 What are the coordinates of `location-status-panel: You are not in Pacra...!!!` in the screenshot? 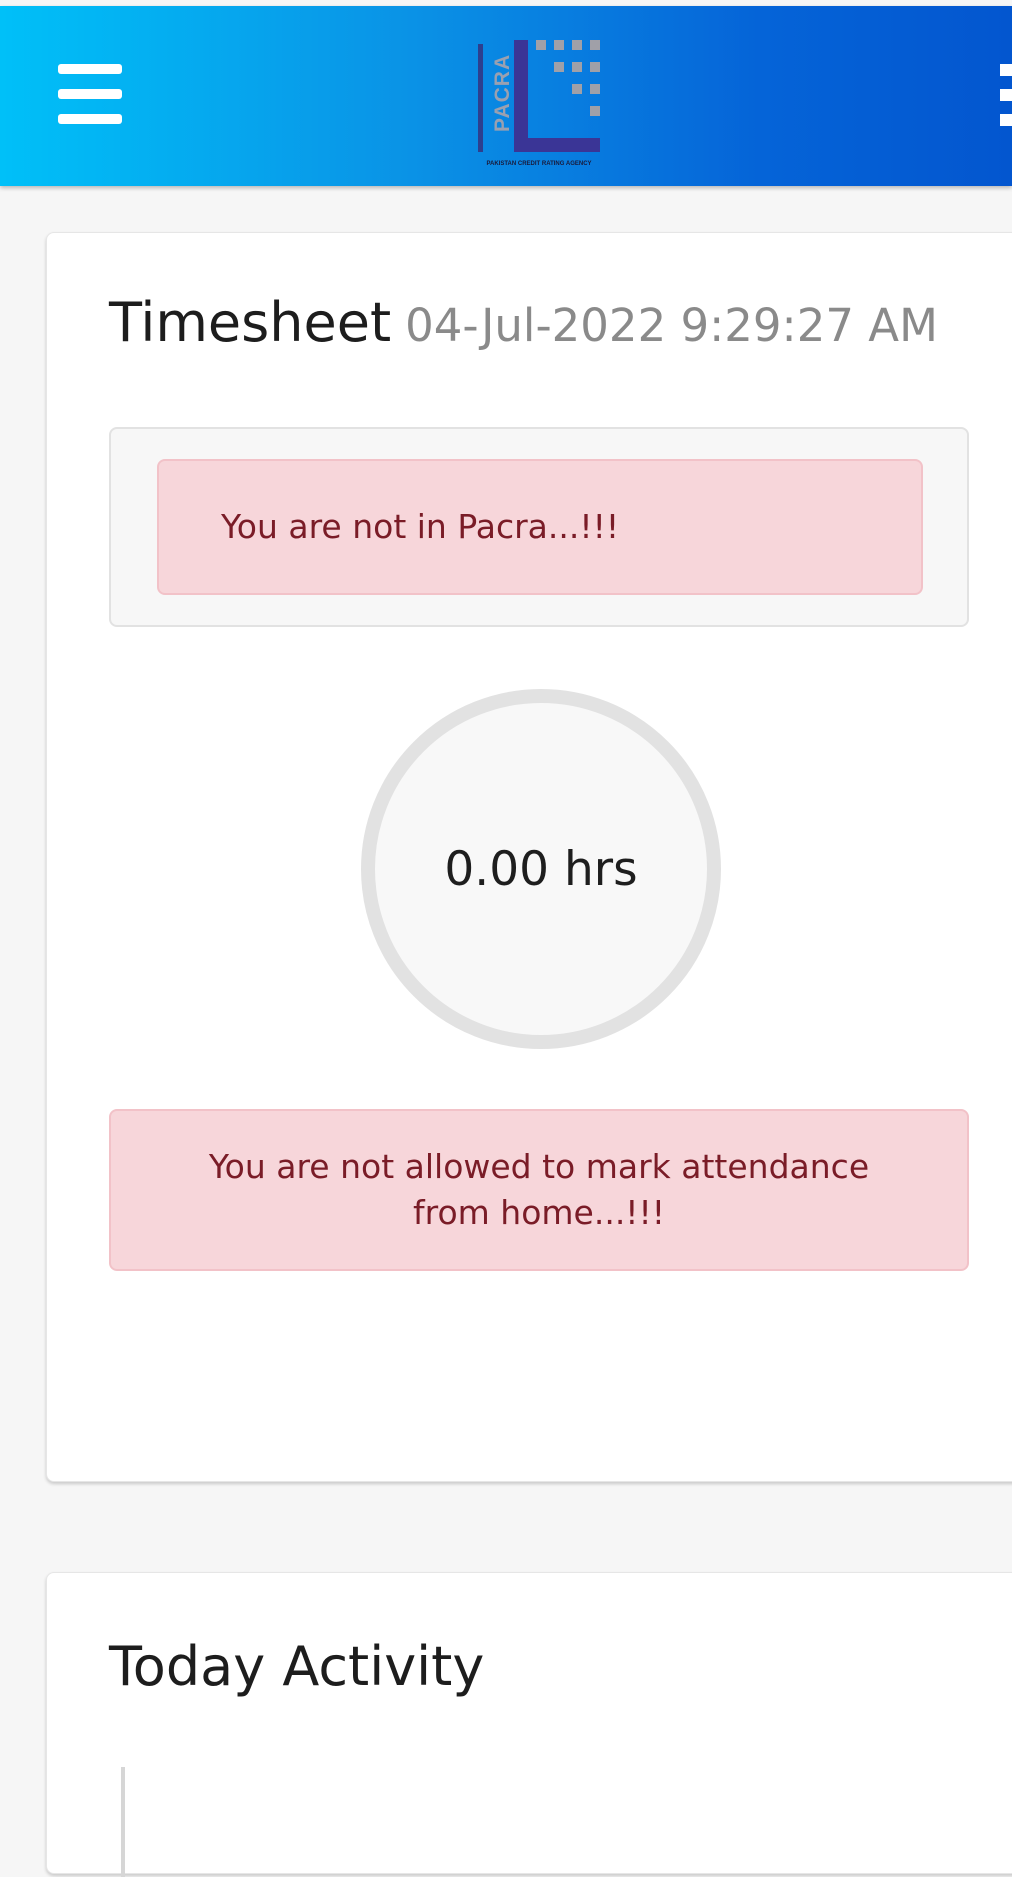 It's located at (539, 527).